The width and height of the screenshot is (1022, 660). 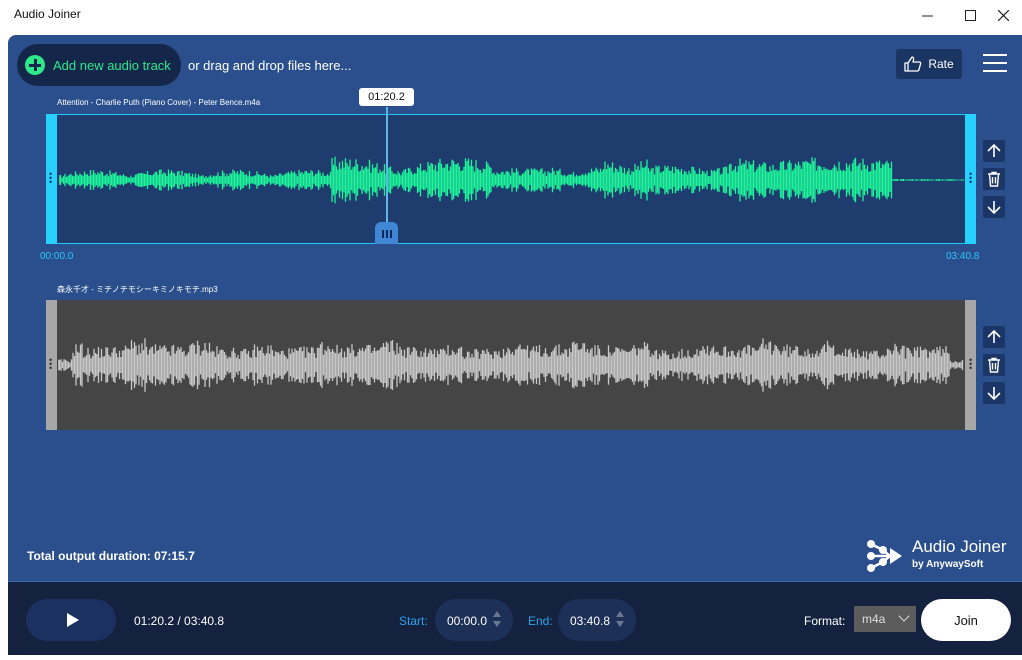 I want to click on close-icon, so click(x=1003, y=15).